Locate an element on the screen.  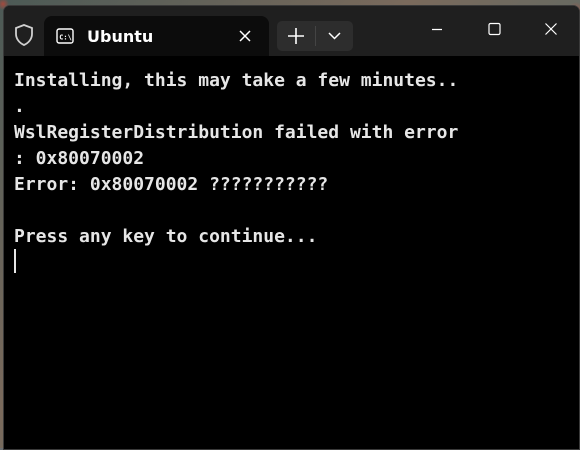
terminal-line: Error: 0x80070002 ??????????? is located at coordinates (171, 184).